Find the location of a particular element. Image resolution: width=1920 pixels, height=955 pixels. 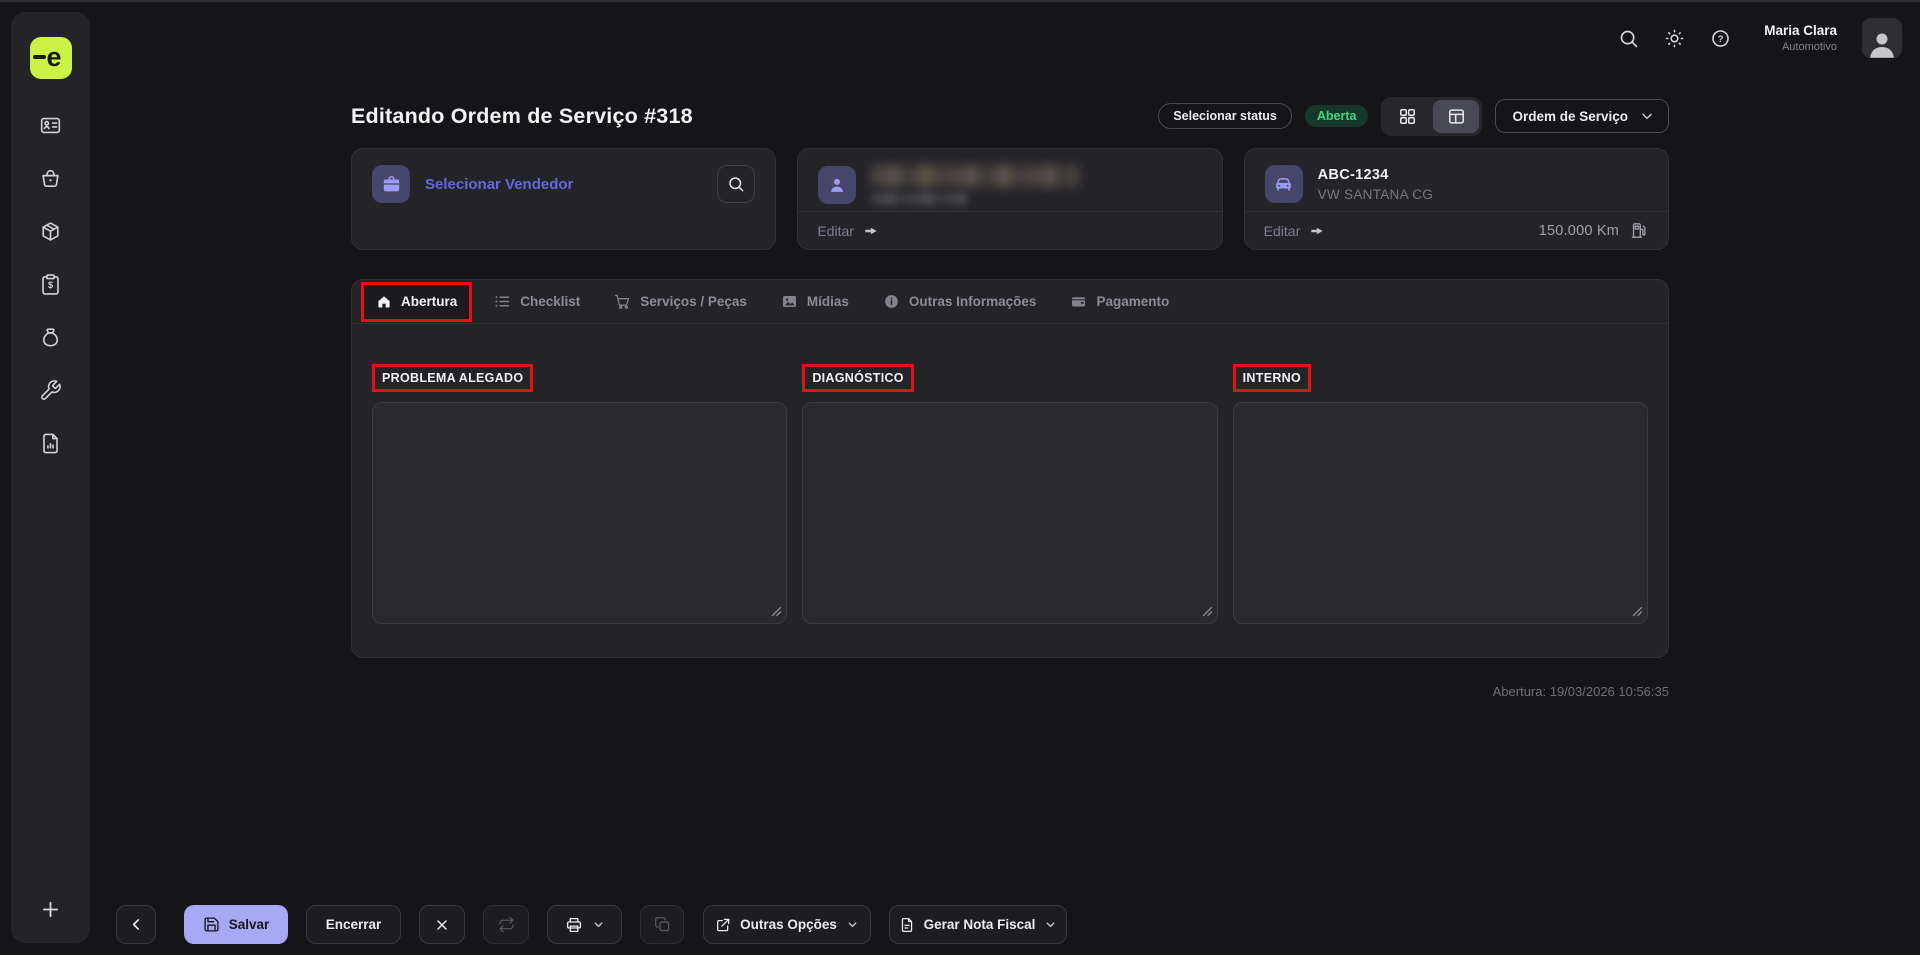

select-vendor-link: Selecionar Vendedor is located at coordinates (499, 184).